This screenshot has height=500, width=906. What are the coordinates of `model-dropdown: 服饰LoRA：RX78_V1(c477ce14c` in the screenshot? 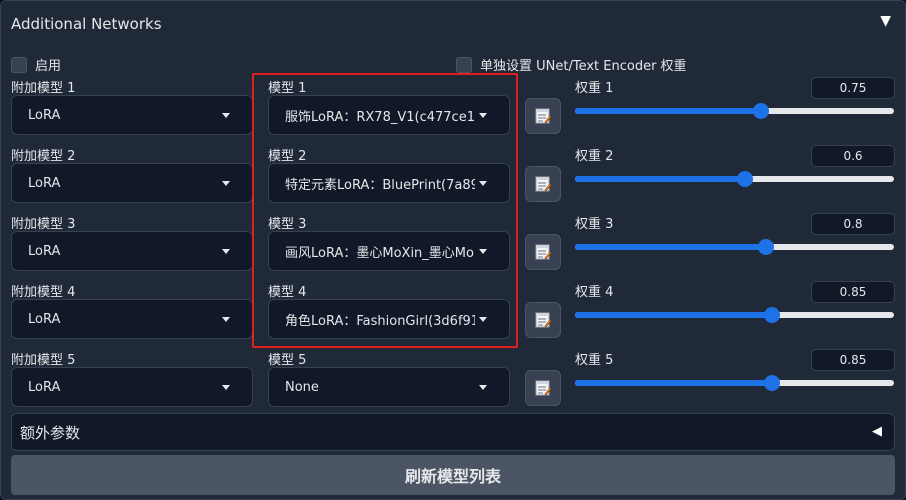 It's located at (389, 115).